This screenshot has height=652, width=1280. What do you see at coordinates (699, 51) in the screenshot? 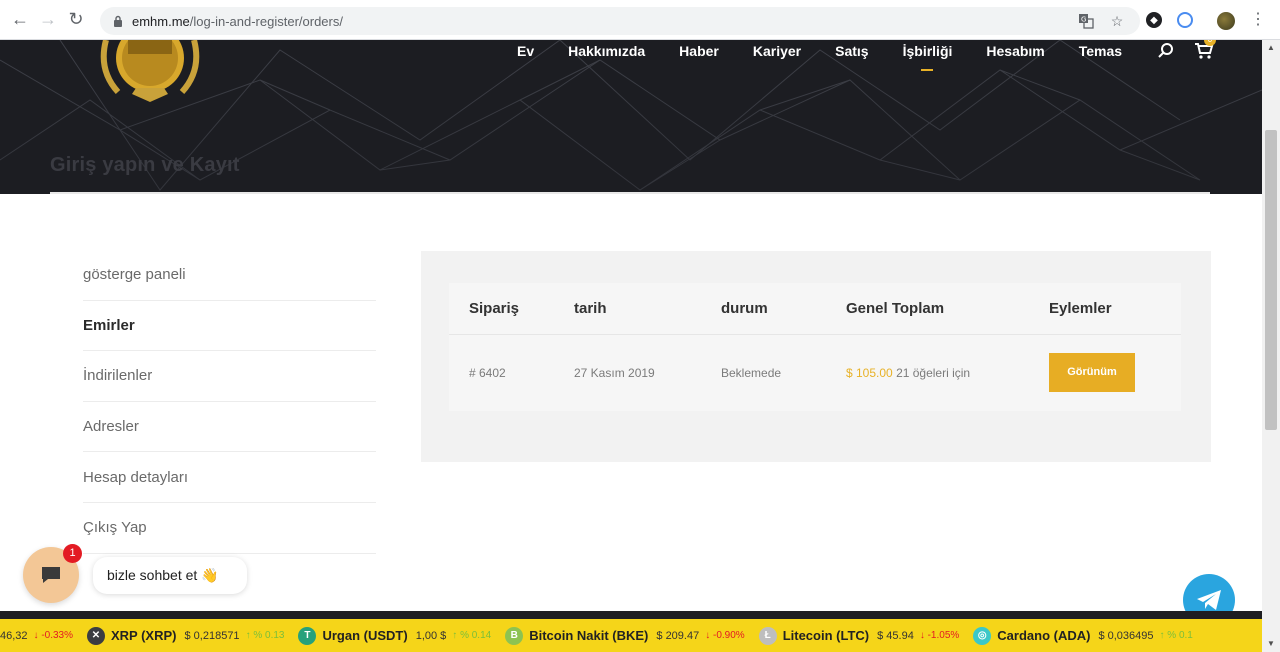
I see `nav-haber: Haber` at bounding box center [699, 51].